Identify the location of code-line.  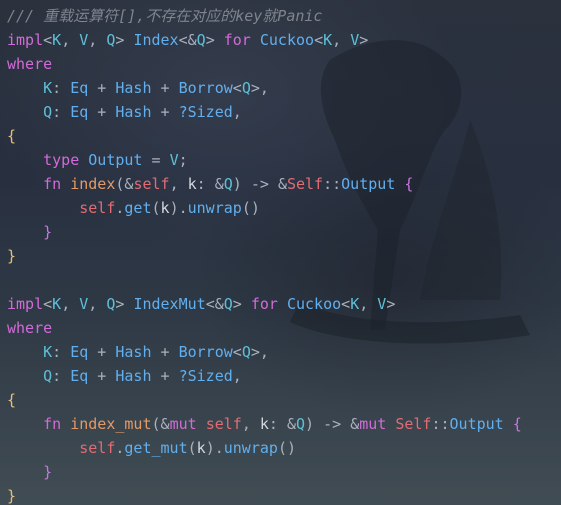
(284, 280).